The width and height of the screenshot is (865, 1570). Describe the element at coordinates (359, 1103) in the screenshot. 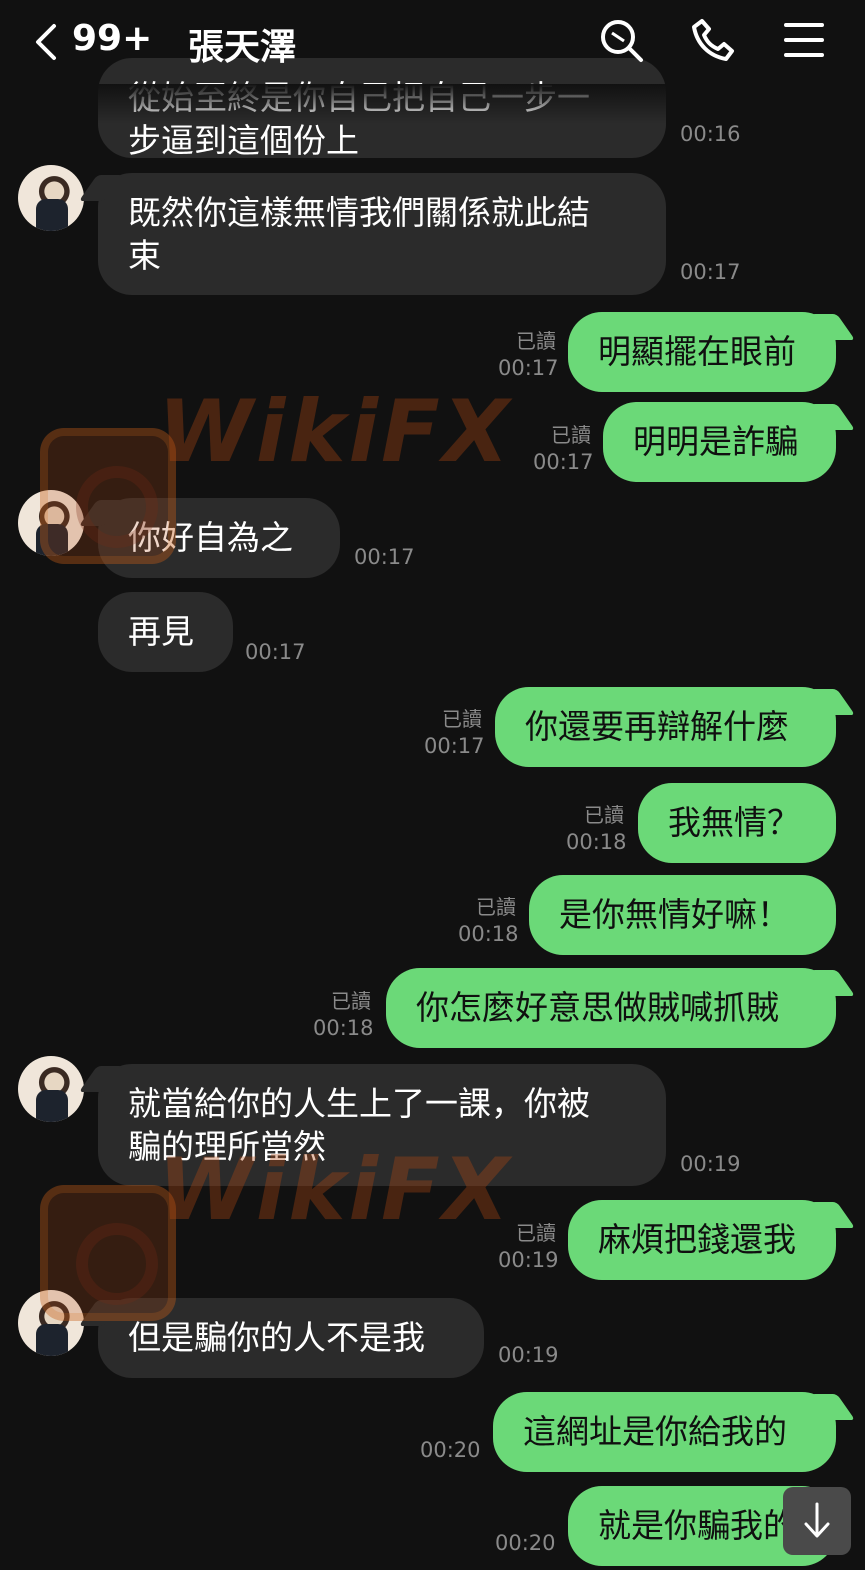

I see `message-text: 就當給你的人生上了一課，你被` at that location.